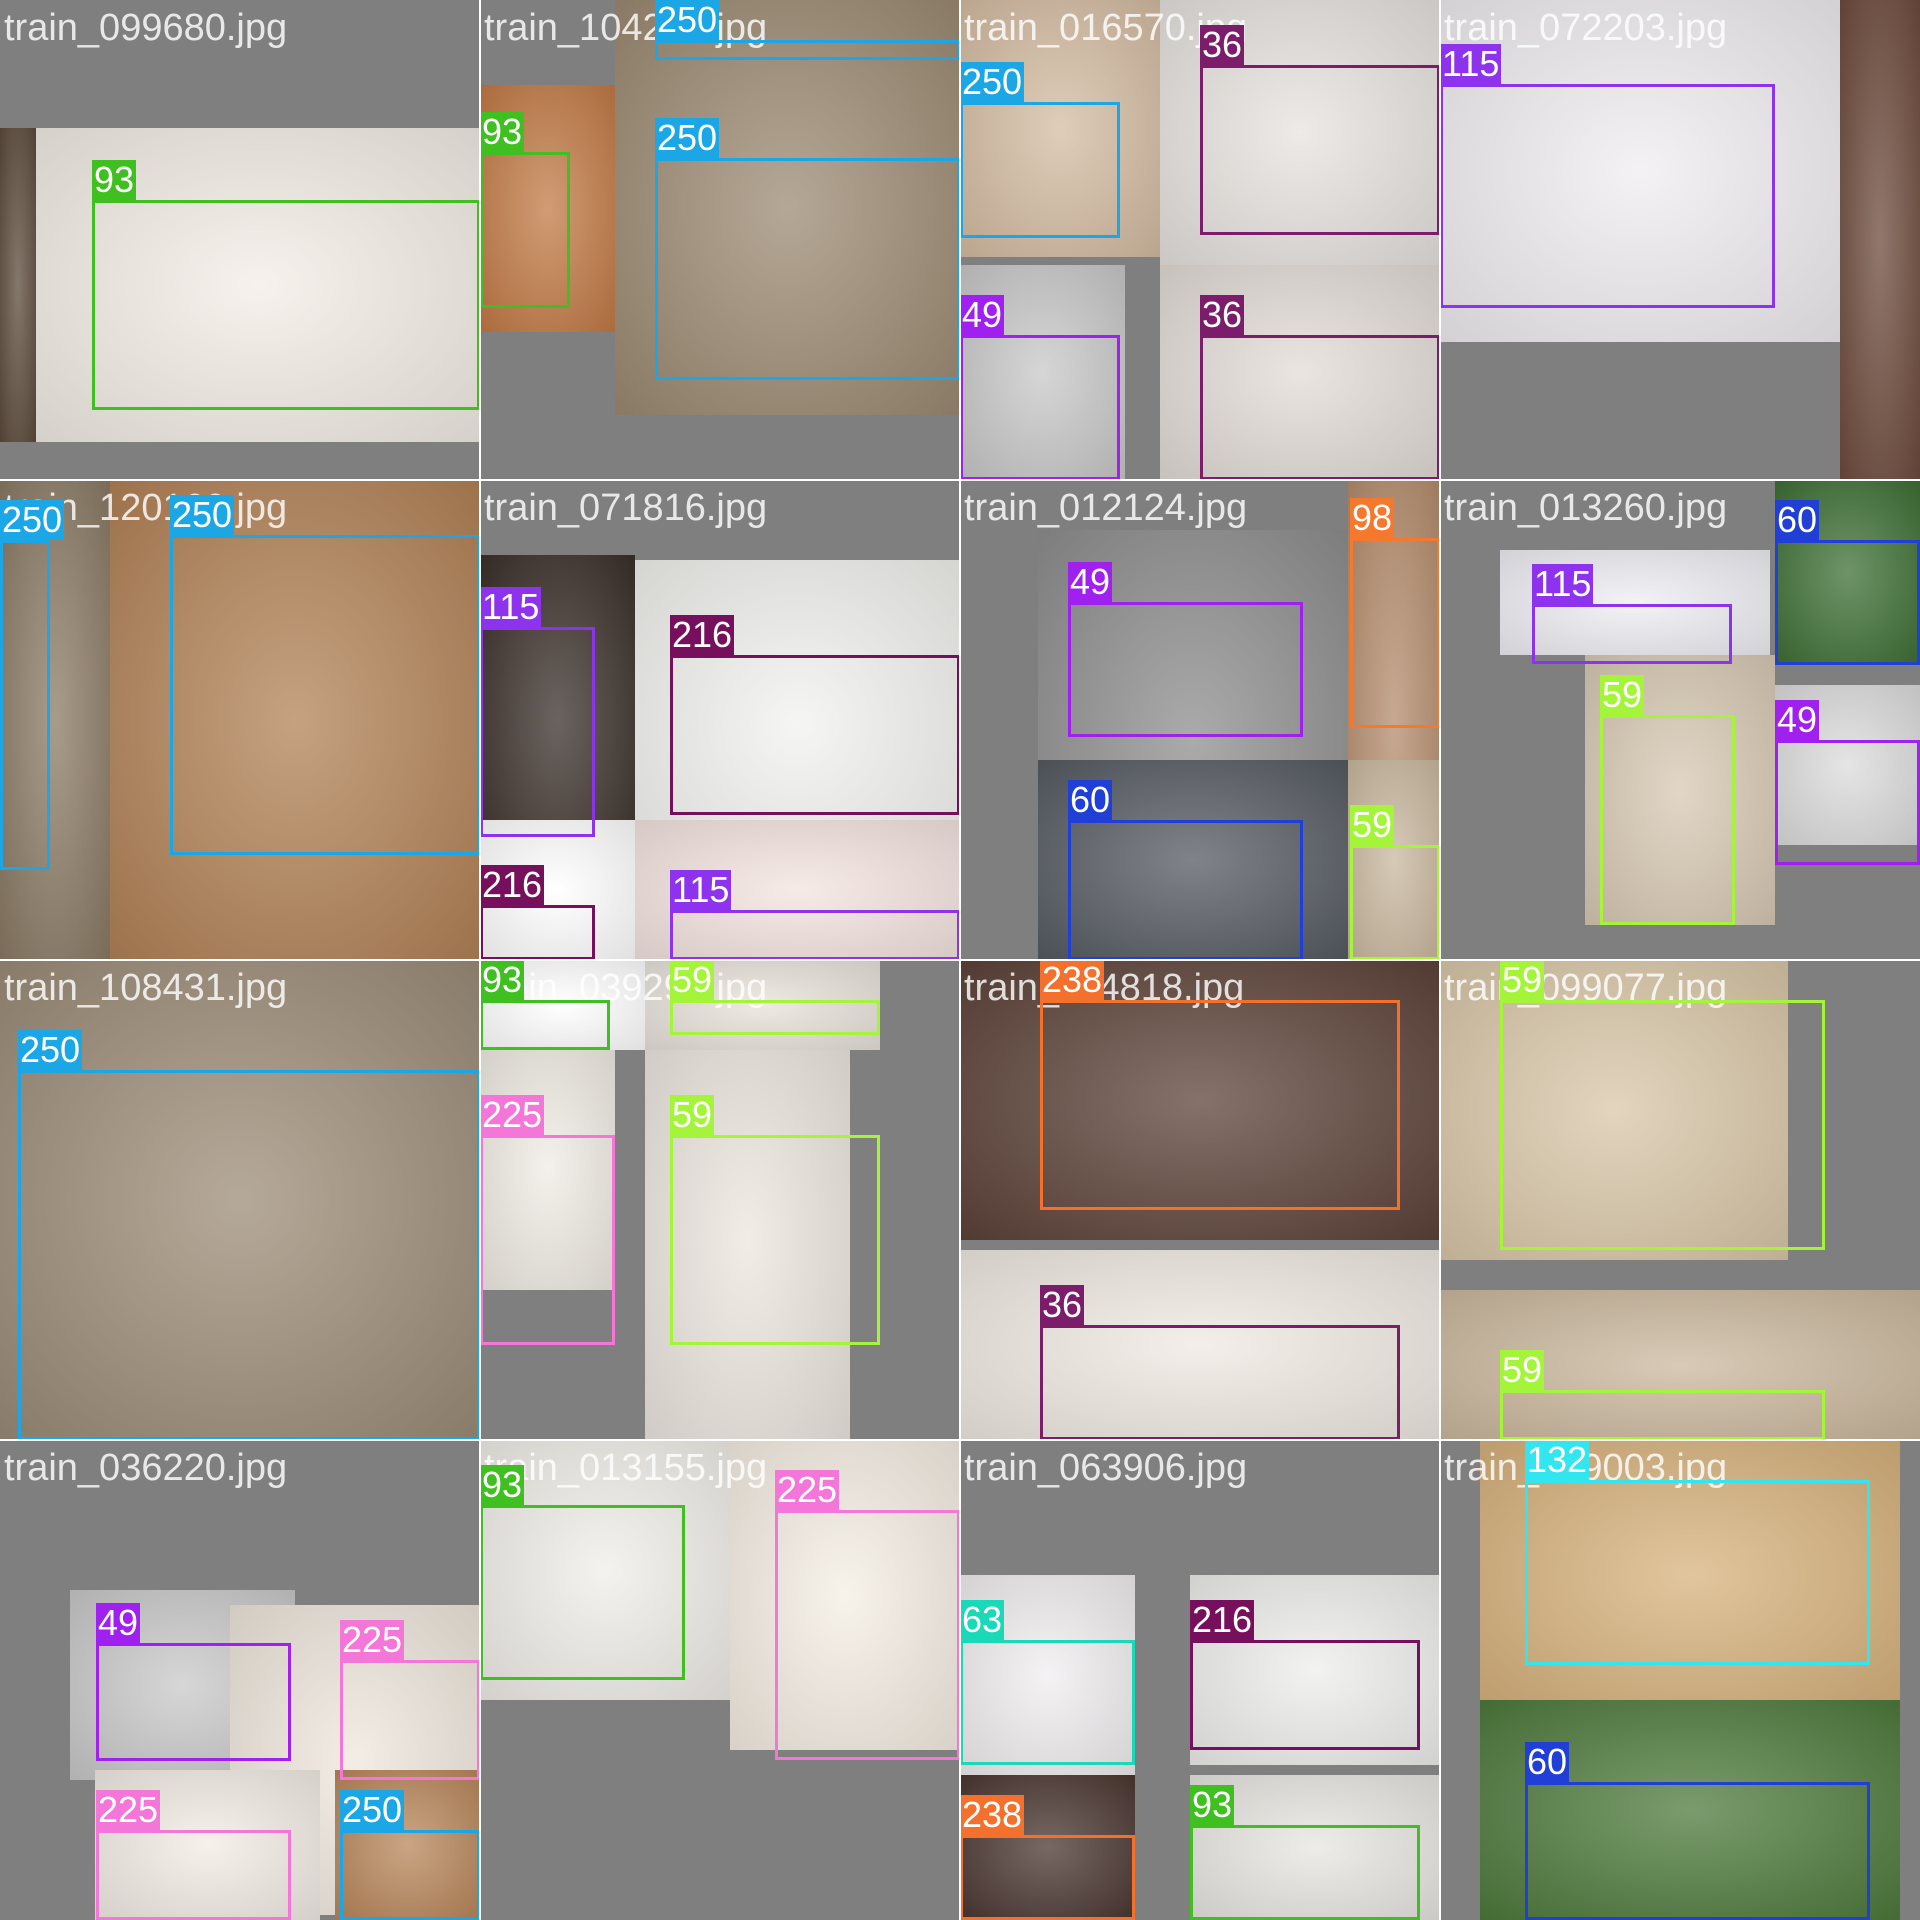  I want to click on tile-filename: train_013155.jpg, so click(626, 1468).